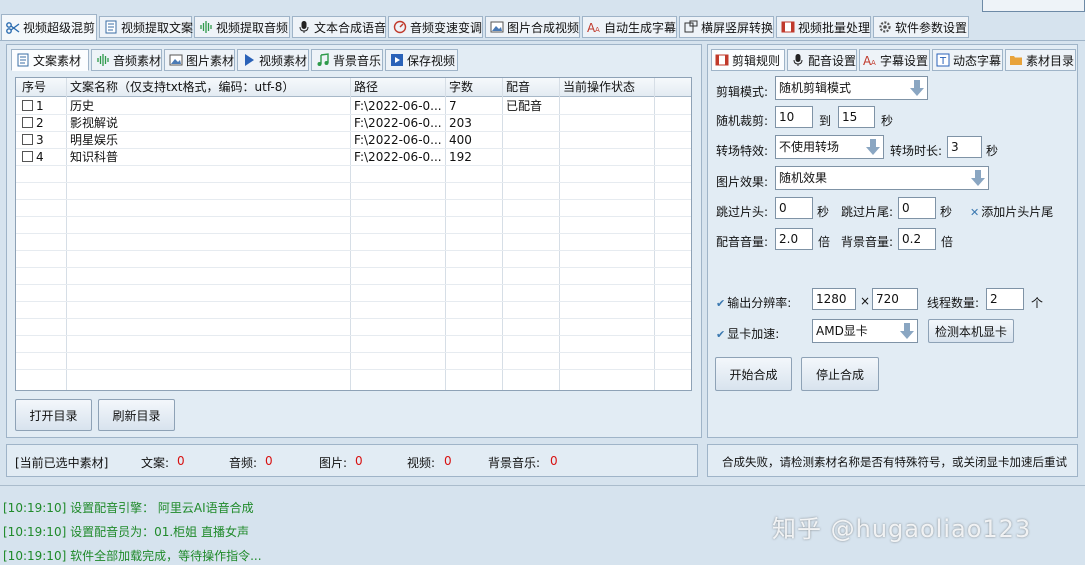 The width and height of the screenshot is (1085, 565). Describe the element at coordinates (42, 157) in the screenshot. I see `row-checkbox-cell: 4` at that location.